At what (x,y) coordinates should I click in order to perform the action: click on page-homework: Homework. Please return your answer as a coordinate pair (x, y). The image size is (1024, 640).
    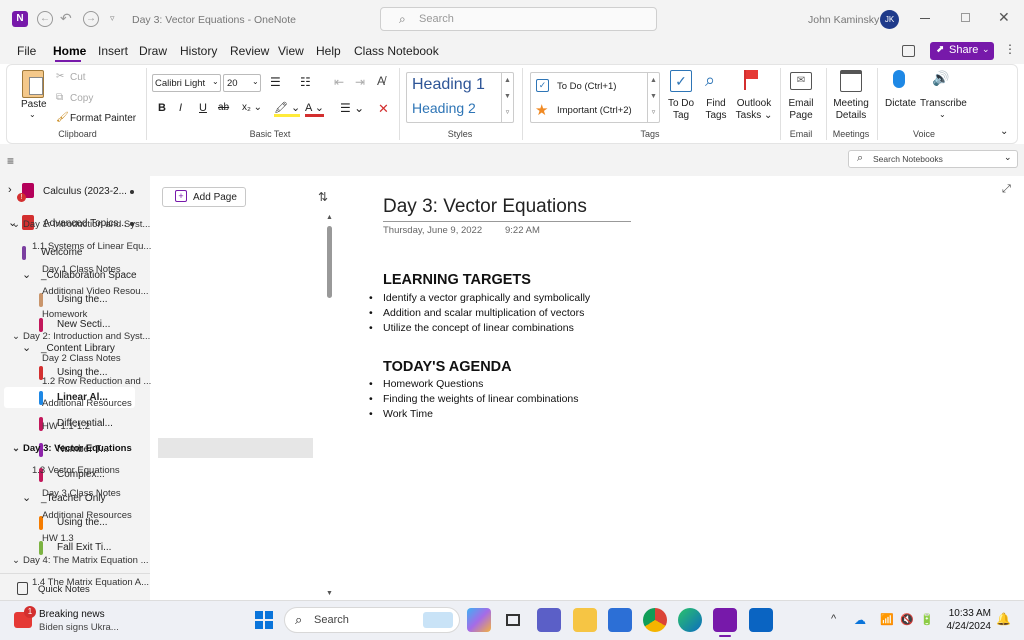
    Looking at the image, I should click on (94, 314).